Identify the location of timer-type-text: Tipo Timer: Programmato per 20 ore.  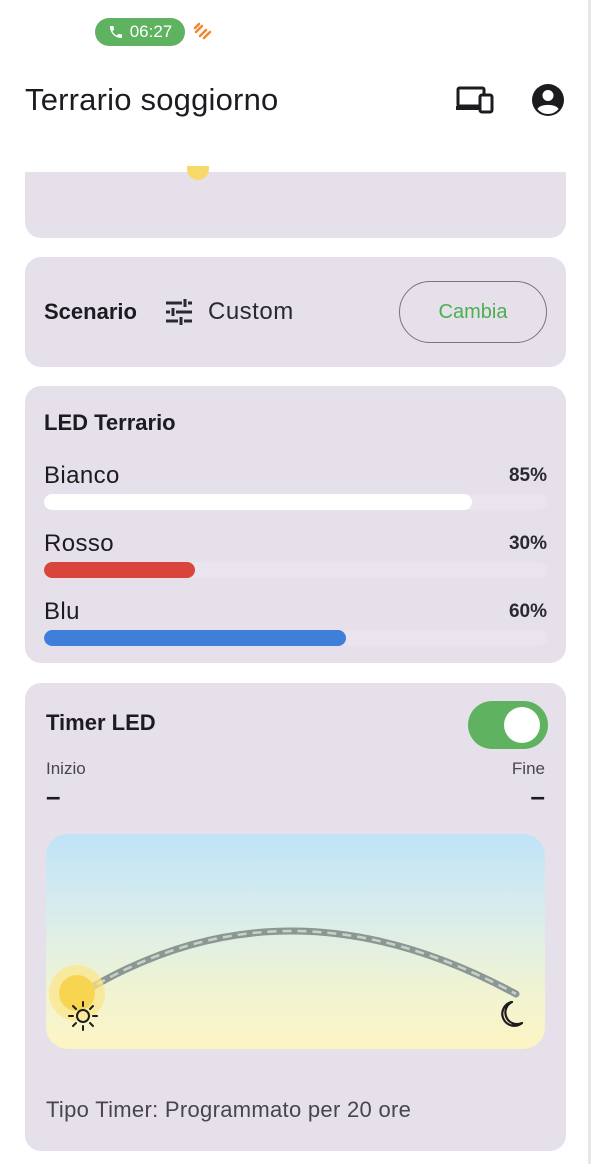
(229, 1109).